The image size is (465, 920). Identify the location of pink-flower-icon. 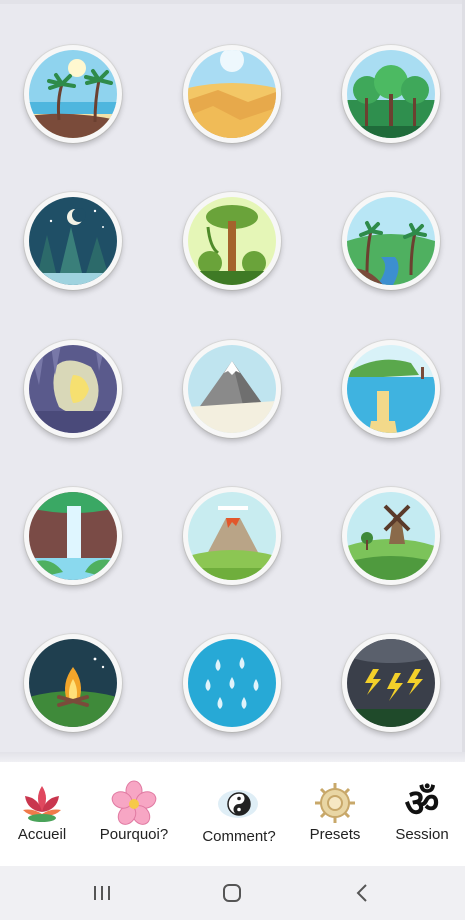
(134, 802).